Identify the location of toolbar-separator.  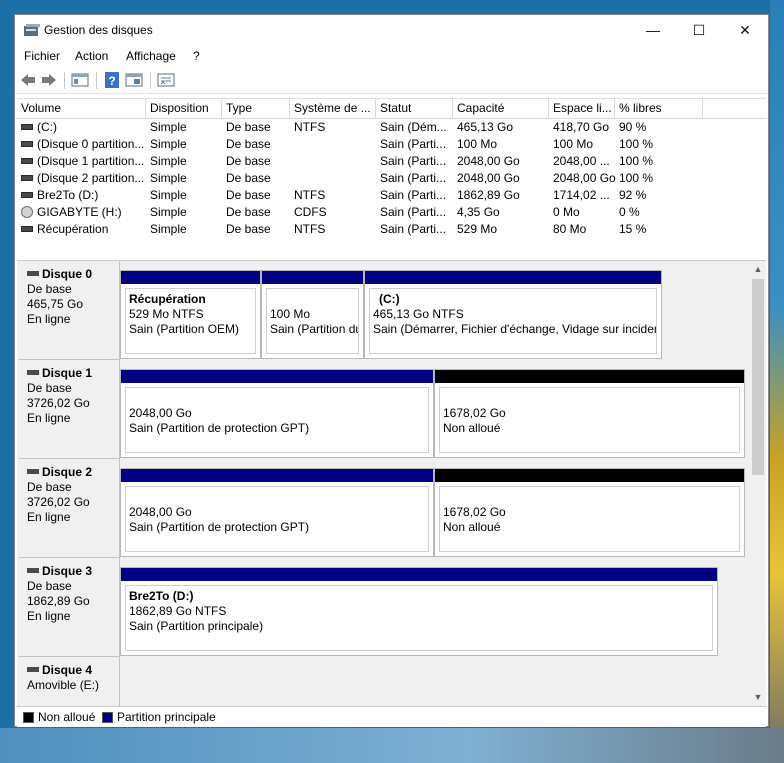
(150, 80).